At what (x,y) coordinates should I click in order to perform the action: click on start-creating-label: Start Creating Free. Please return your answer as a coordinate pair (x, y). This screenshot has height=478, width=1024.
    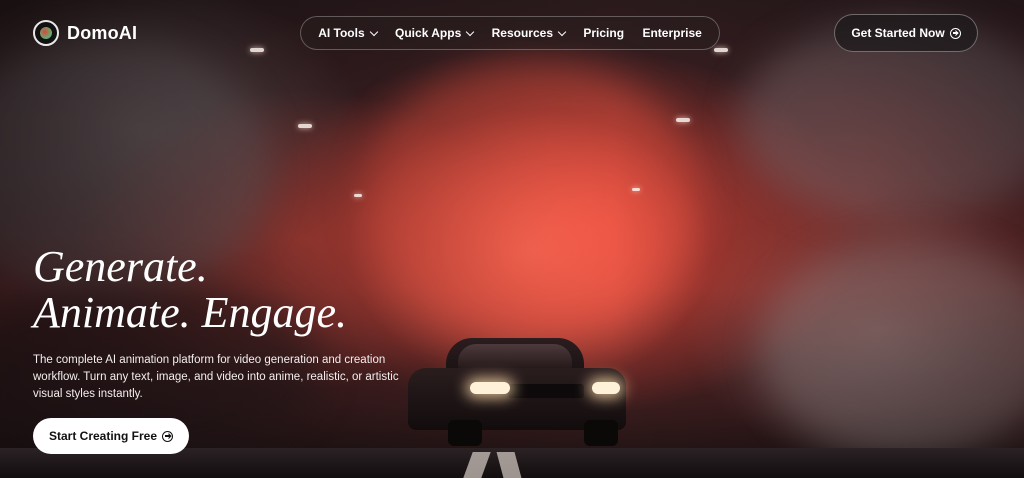
    Looking at the image, I should click on (103, 436).